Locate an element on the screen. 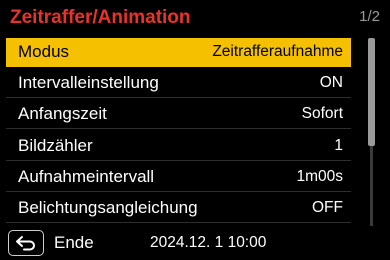 This screenshot has height=260, width=390. return-arrow-icon is located at coordinates (25, 243).